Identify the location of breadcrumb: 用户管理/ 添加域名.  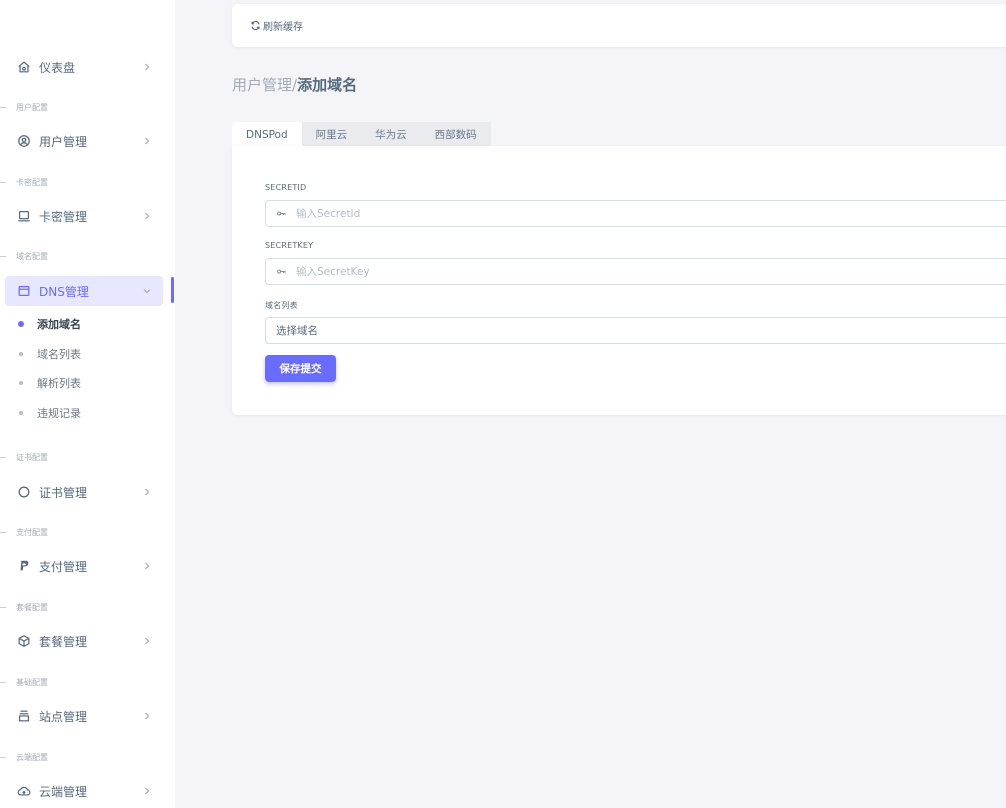
(294, 84).